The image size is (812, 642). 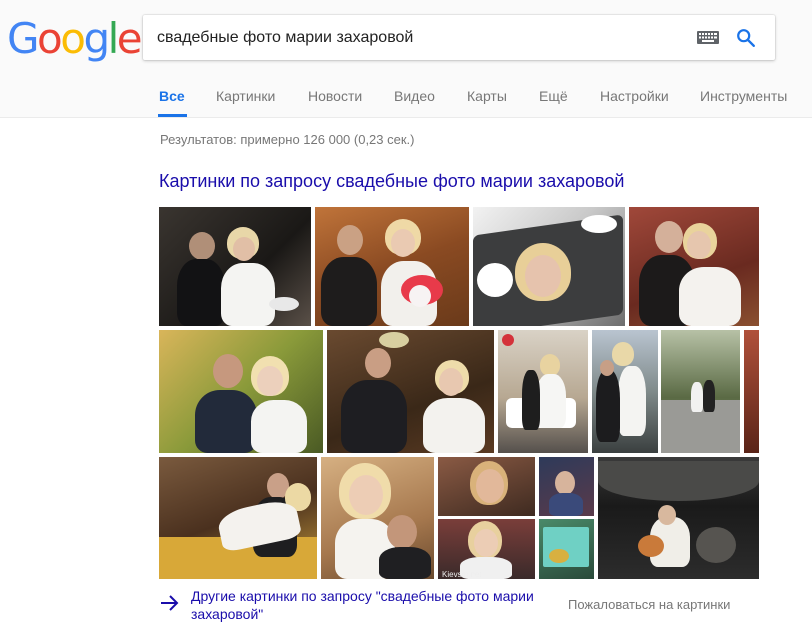 I want to click on logo-letter: g, so click(x=96, y=38).